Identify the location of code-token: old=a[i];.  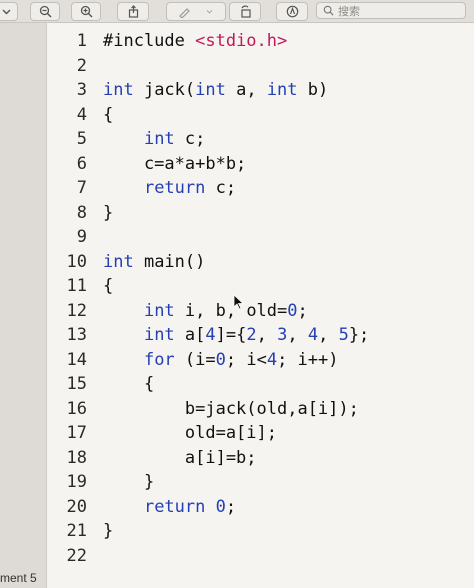
(190, 433).